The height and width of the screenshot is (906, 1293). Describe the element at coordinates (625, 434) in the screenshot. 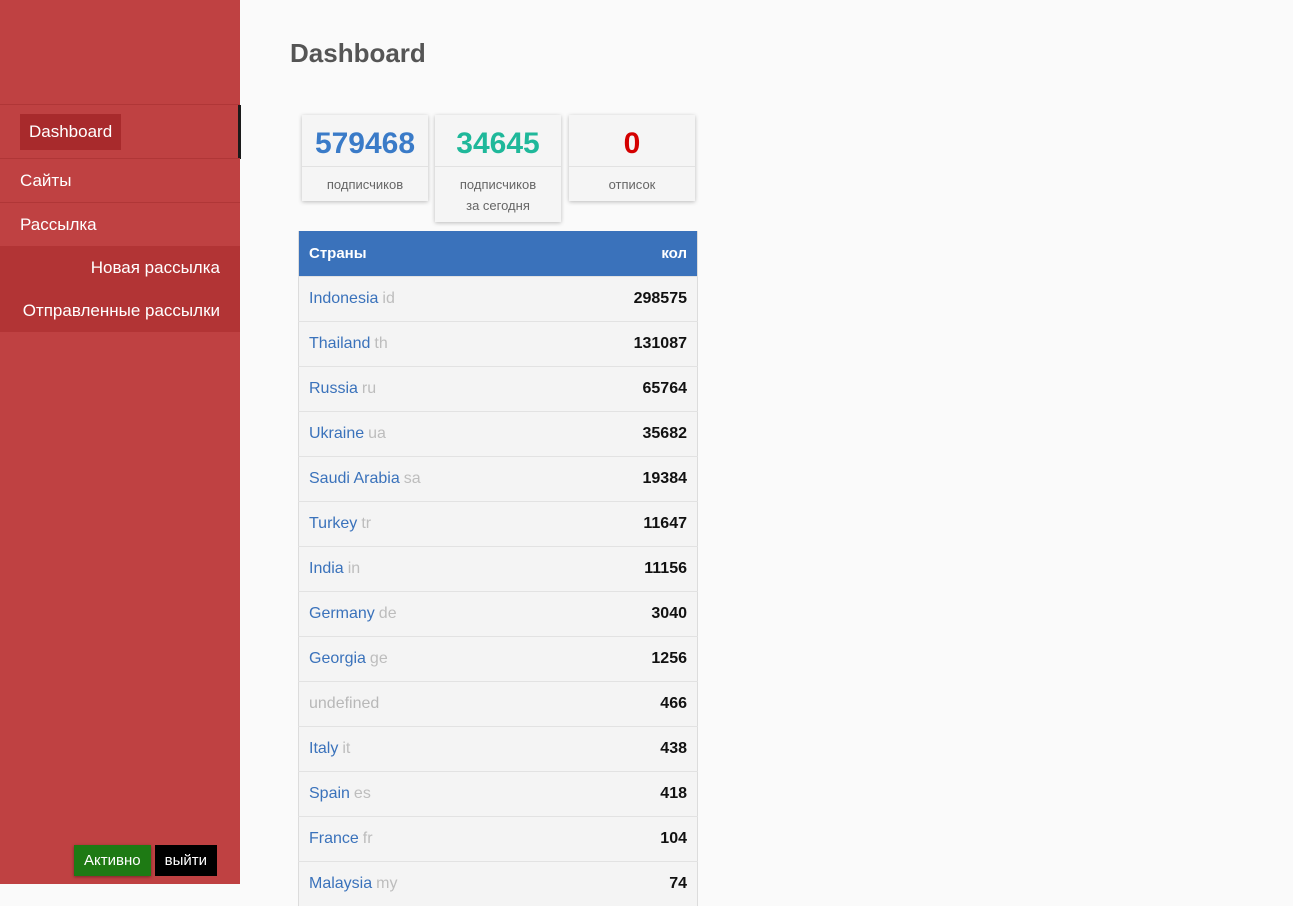

I see `country-count: 35682` at that location.